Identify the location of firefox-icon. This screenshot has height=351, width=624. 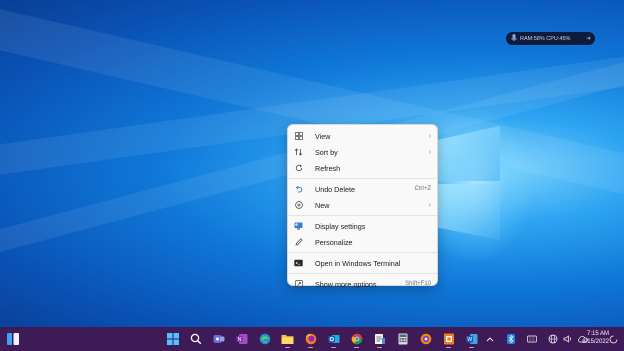
(310, 339).